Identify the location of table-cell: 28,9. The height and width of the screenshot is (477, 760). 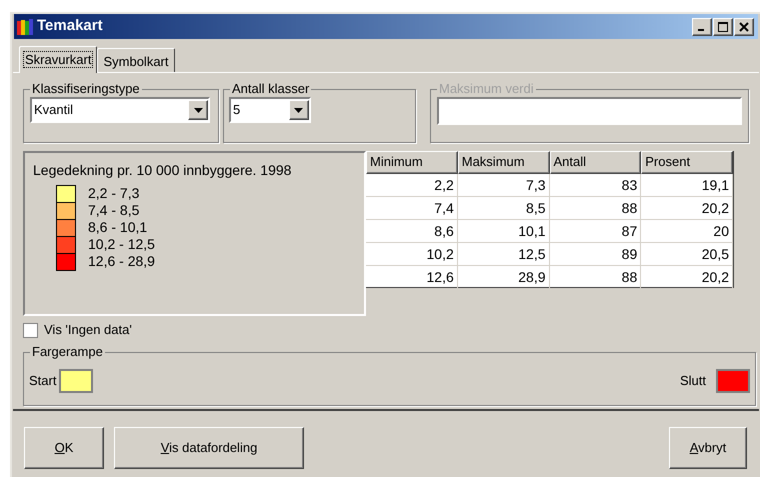
(504, 277).